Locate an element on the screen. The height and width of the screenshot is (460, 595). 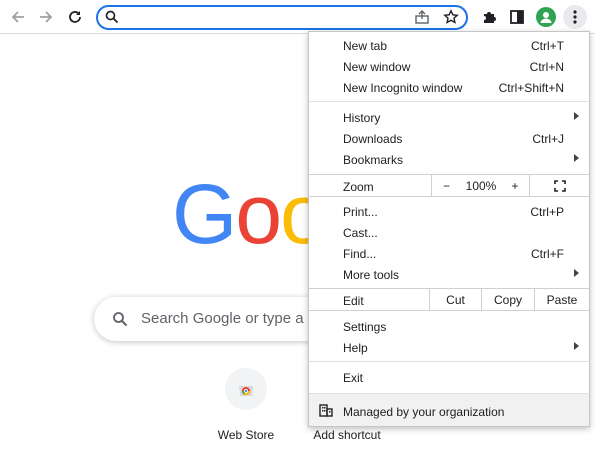
menu-item-label: History is located at coordinates (362, 118).